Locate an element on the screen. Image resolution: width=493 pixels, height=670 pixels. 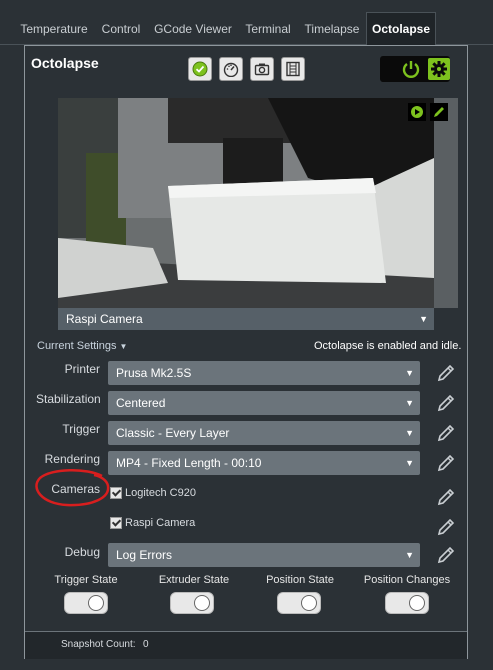
check-circle-icon is located at coordinates (200, 69).